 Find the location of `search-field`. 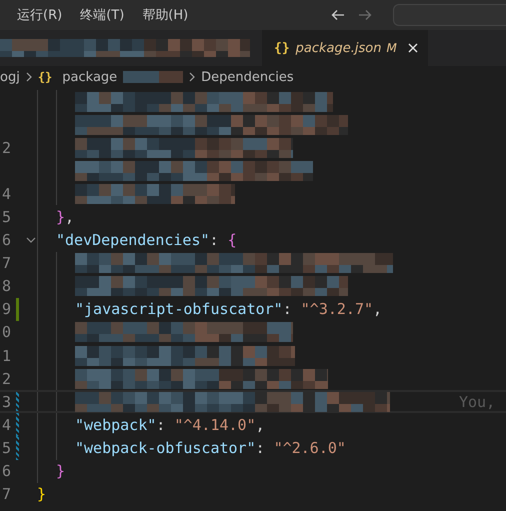

search-field is located at coordinates (449, 15).